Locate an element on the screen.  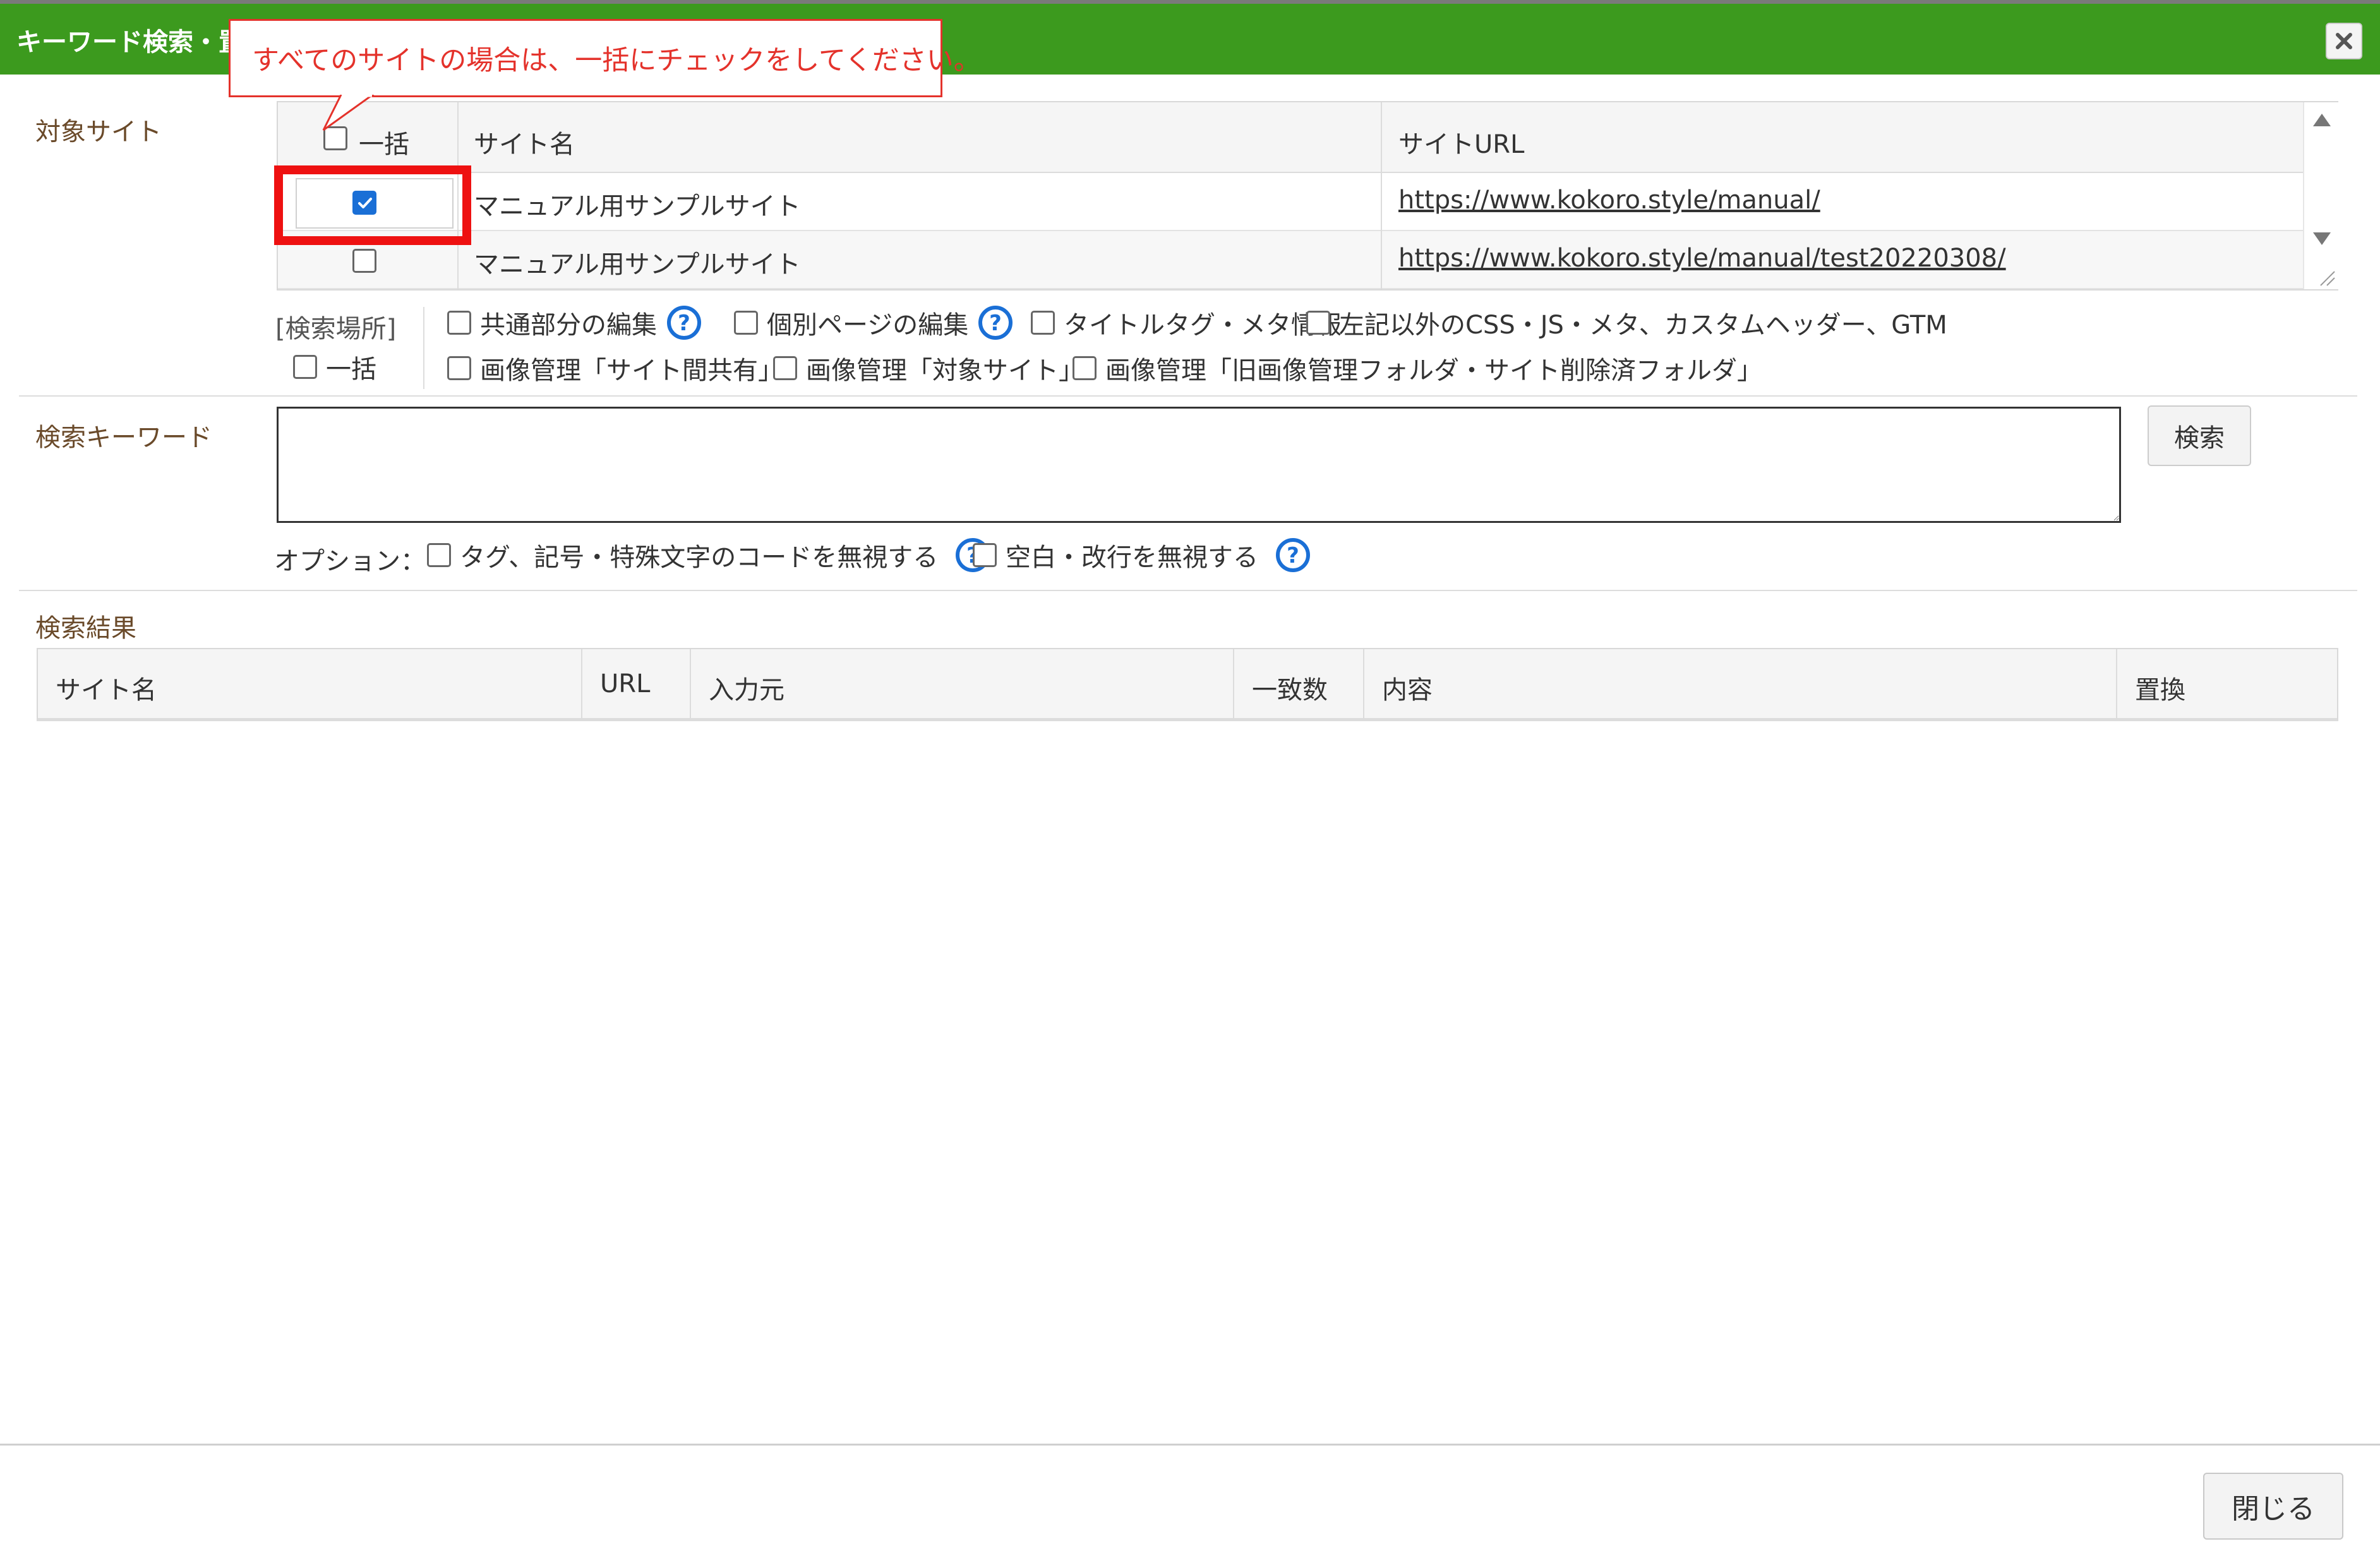
site-url-link: https://www.kokoro.style/manual/ is located at coordinates (1609, 200).